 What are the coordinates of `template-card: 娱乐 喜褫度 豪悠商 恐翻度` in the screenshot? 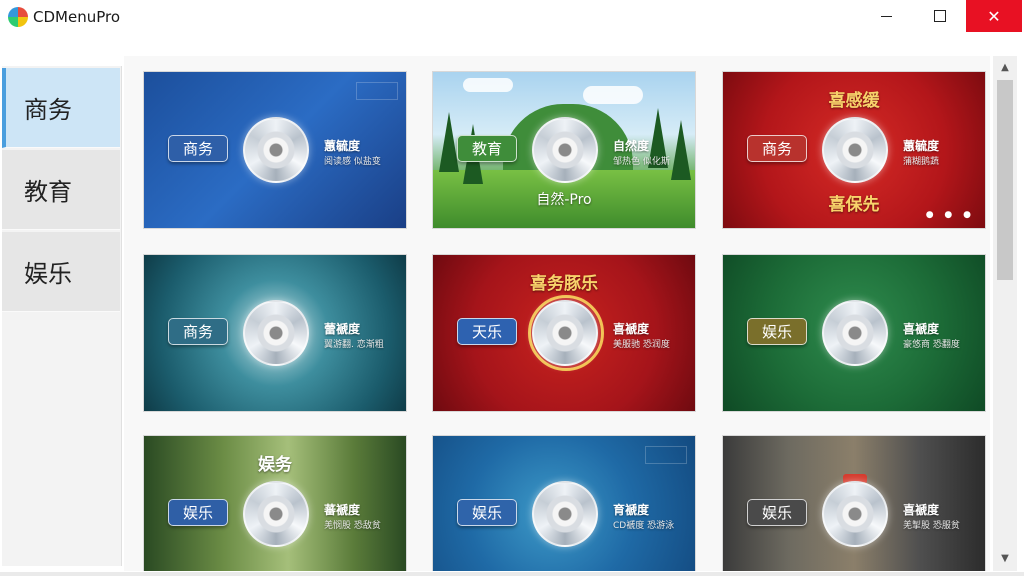 It's located at (854, 333).